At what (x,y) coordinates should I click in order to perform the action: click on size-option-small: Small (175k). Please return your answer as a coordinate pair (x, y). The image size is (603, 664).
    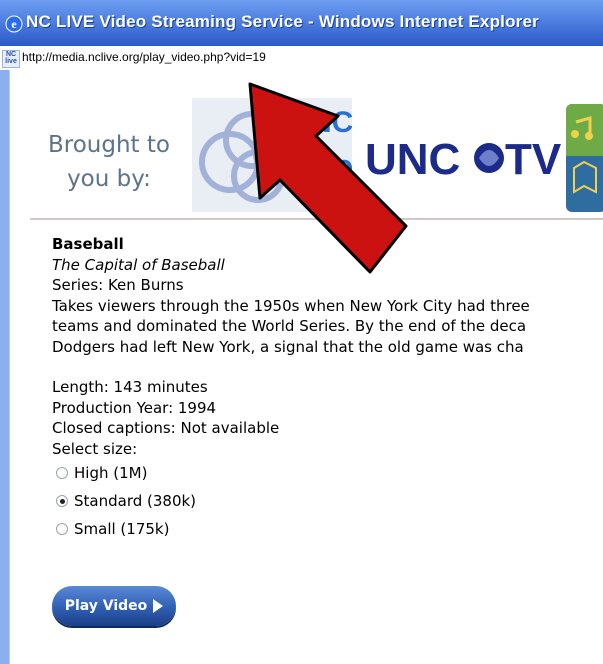
    Looking at the image, I should click on (329, 529).